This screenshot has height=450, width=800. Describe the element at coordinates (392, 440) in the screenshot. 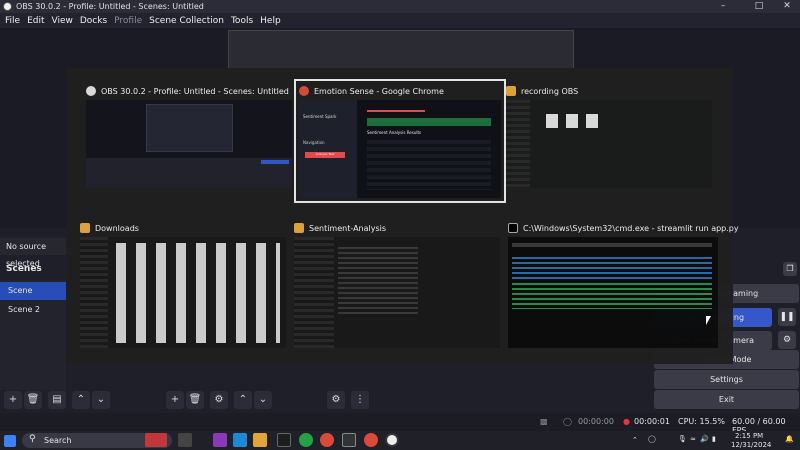

I see `obs-taskbar-icon` at that location.